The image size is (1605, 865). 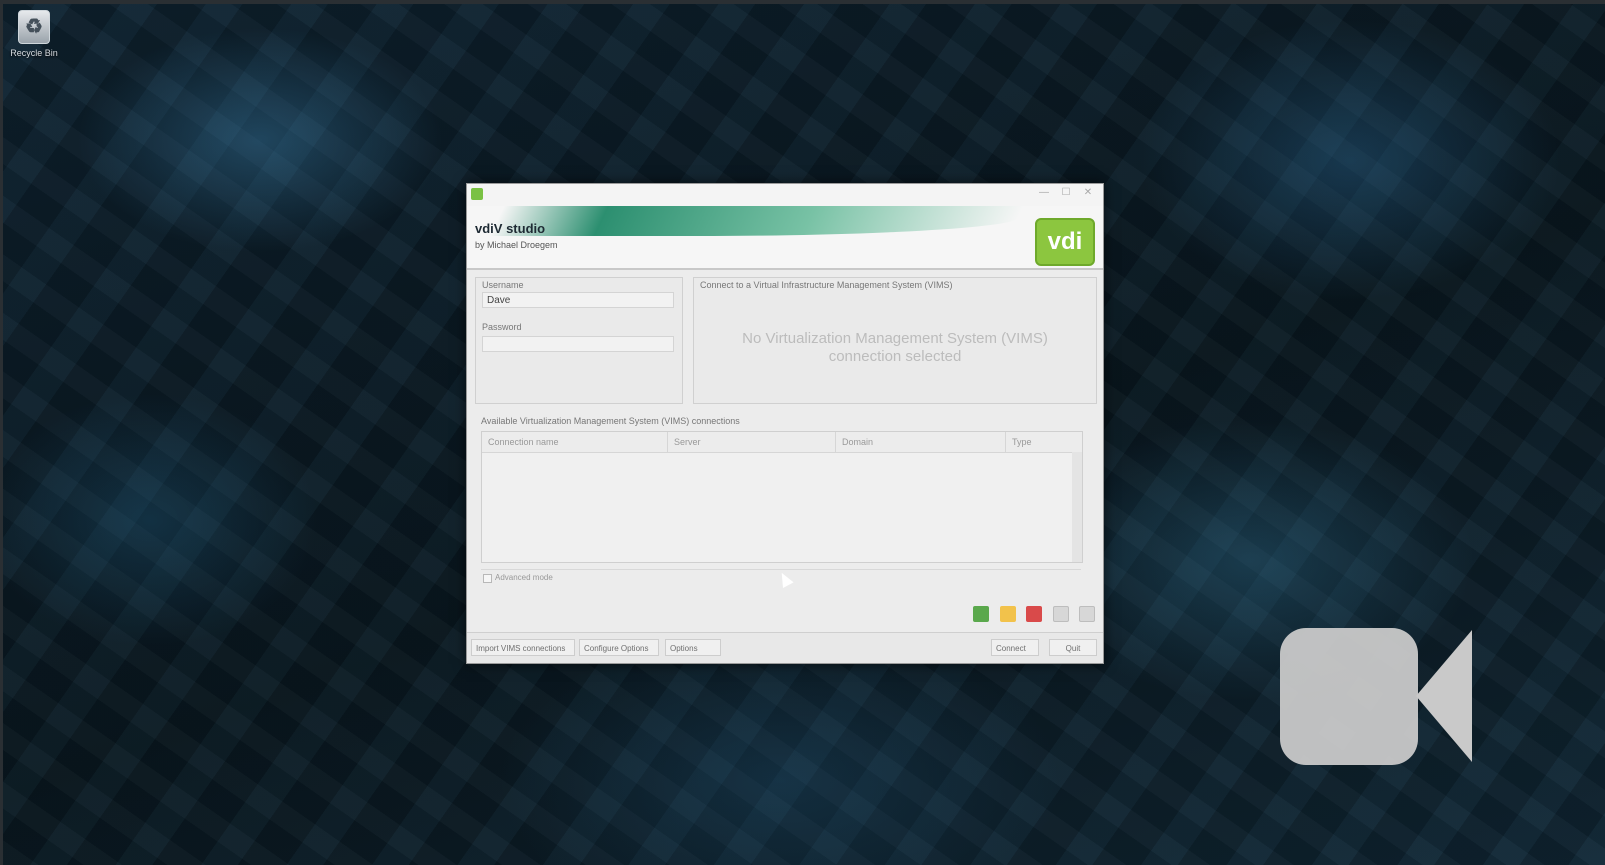 I want to click on nav-right-icon, so click(x=1087, y=613).